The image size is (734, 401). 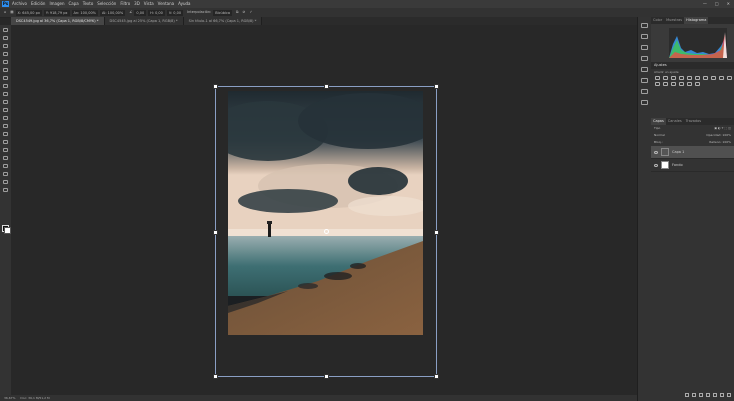 I want to click on blur-tool-icon, so click(x=5, y=134).